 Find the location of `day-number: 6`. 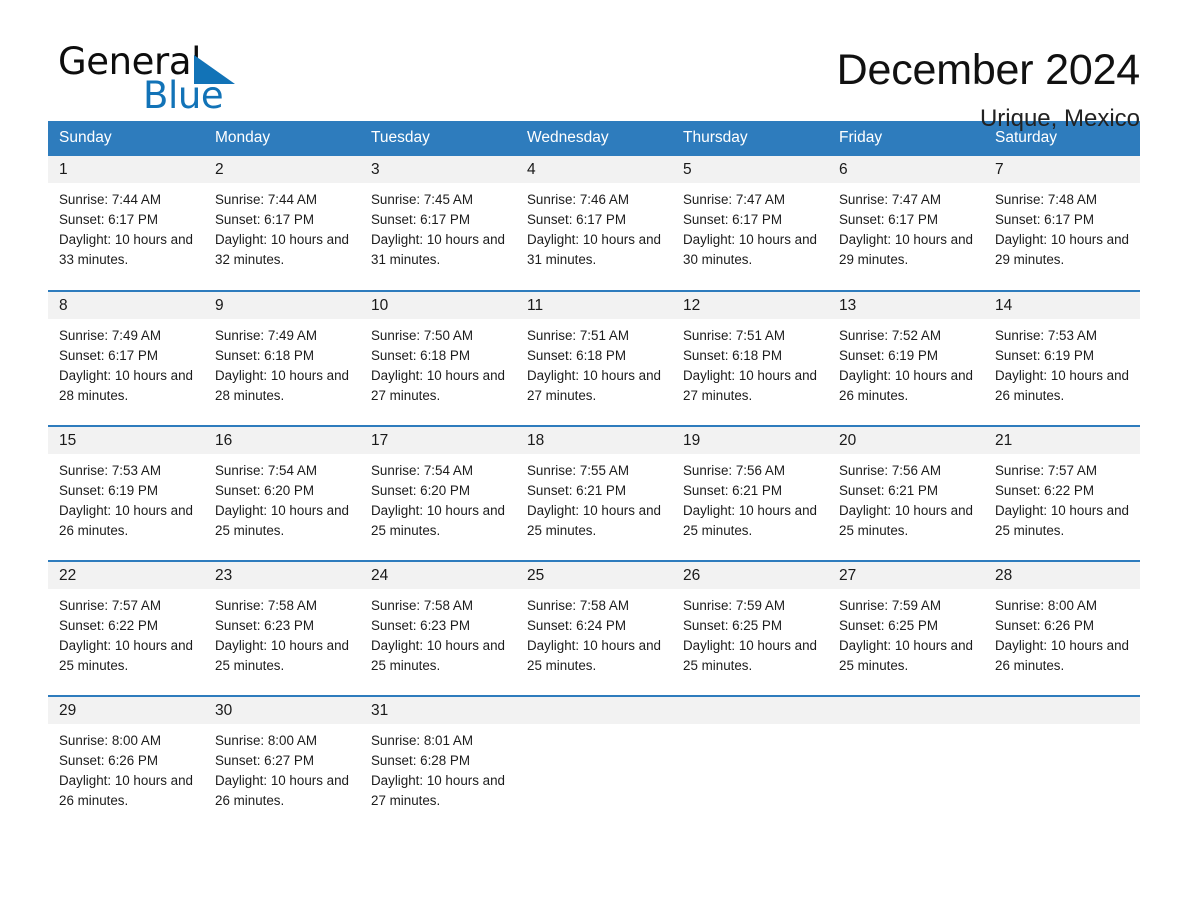

day-number: 6 is located at coordinates (843, 169).